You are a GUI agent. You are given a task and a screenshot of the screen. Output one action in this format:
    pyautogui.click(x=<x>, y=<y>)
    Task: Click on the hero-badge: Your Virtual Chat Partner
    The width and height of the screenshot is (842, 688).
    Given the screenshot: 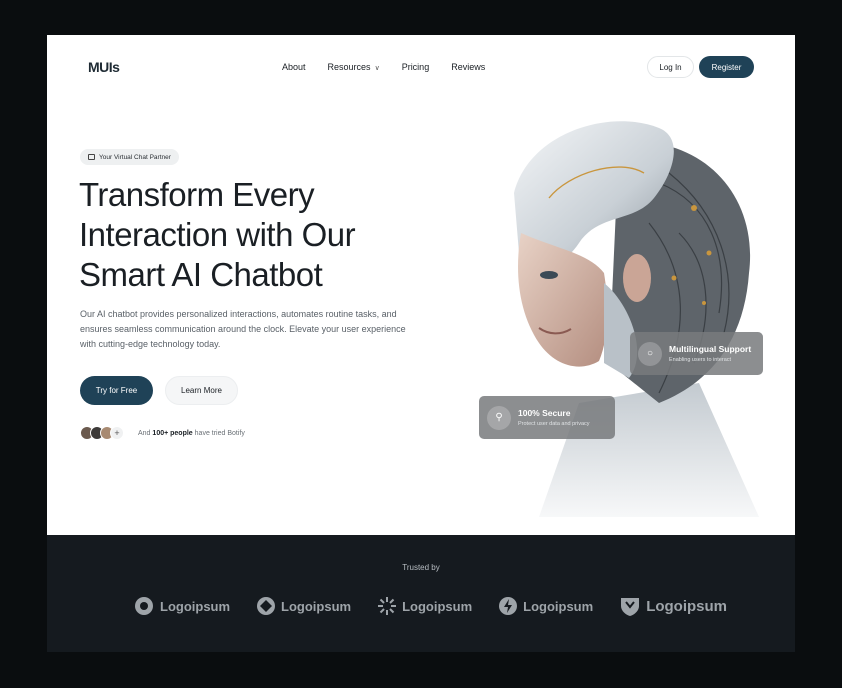 What is the action you would take?
    pyautogui.click(x=129, y=157)
    